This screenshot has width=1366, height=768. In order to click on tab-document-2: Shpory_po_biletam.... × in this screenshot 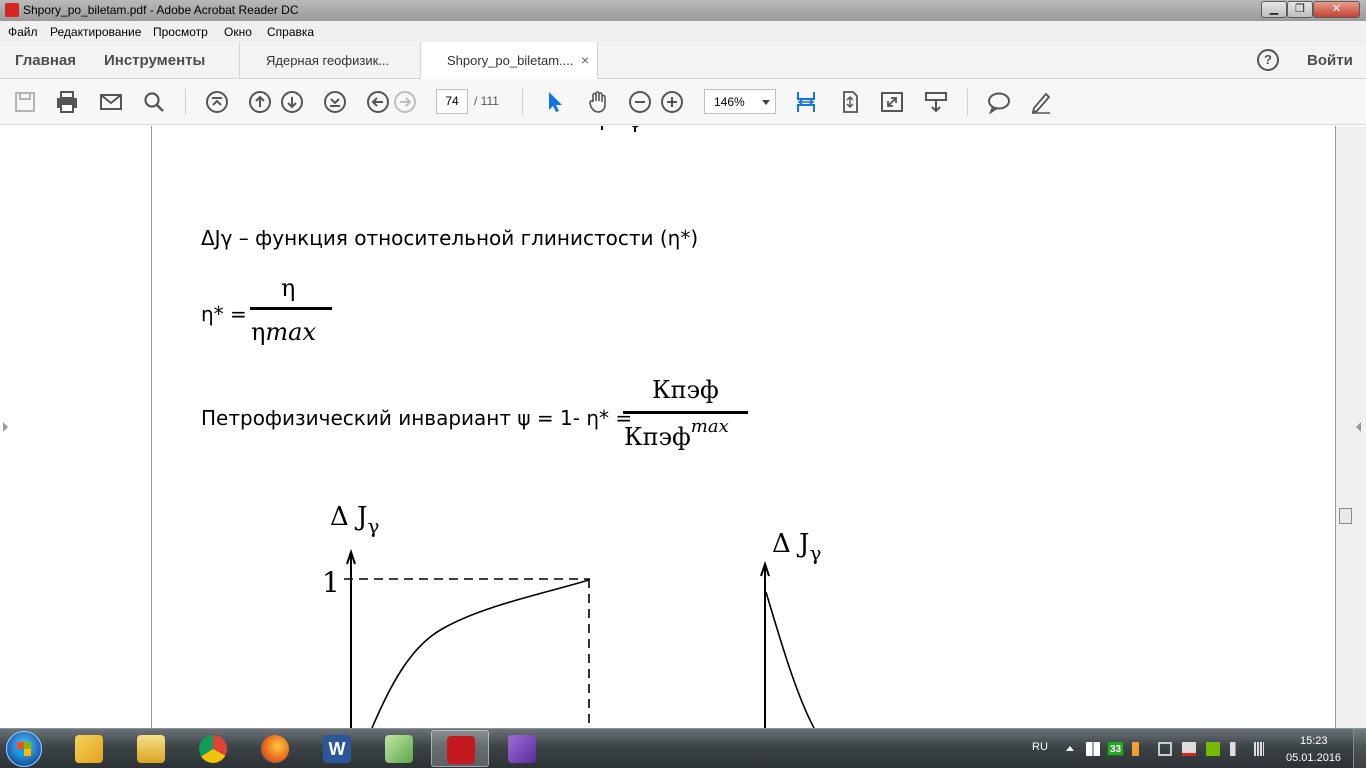, I will do `click(509, 61)`.